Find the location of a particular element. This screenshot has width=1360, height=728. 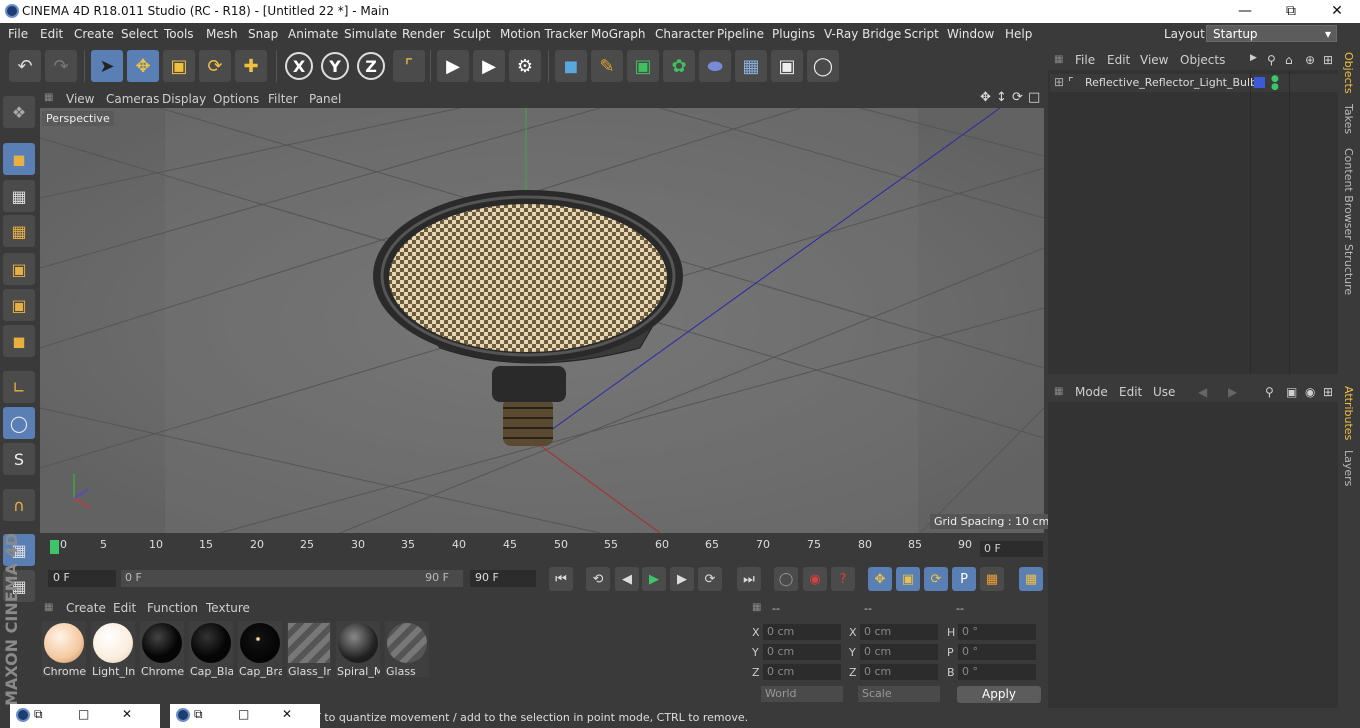

previous-key-button: ⟲ is located at coordinates (598, 579).